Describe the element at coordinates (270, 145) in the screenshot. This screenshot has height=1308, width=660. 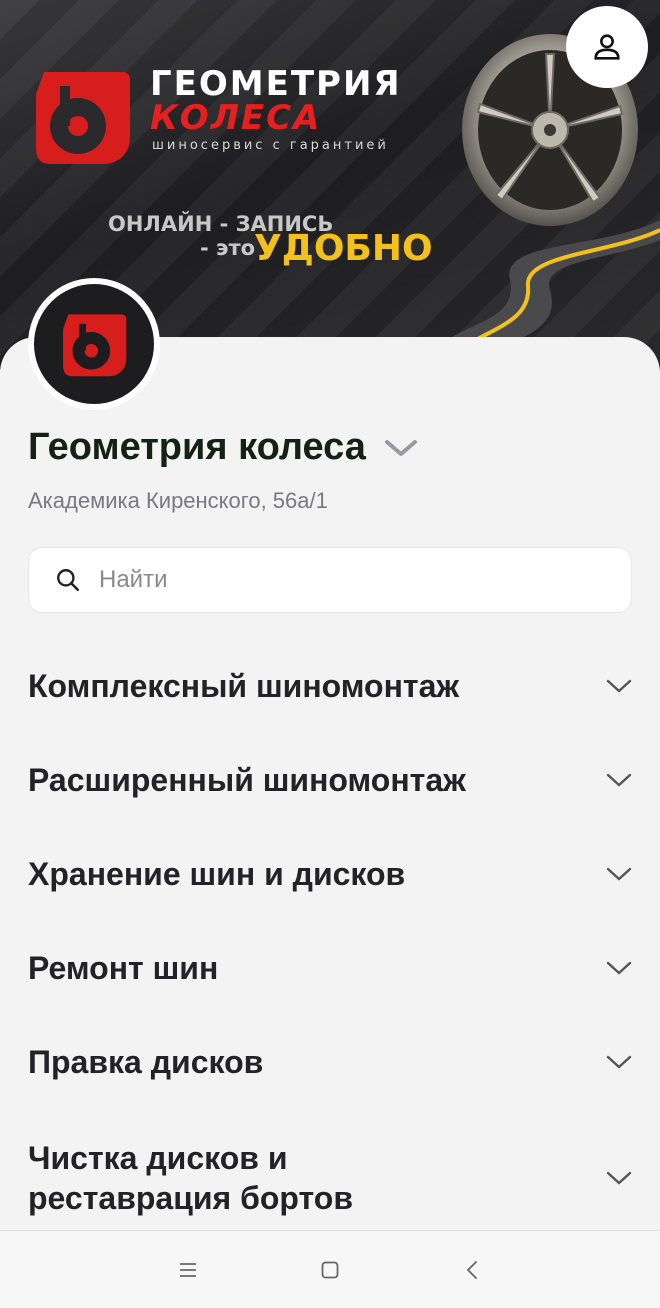
I see `brand-tagline: шиносервис с гарантией` at that location.